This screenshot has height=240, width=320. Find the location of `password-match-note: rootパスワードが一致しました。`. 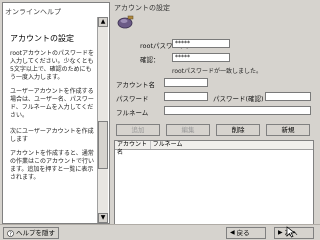

password-match-note: rootパスワードが一致しました。 is located at coordinates (217, 71).